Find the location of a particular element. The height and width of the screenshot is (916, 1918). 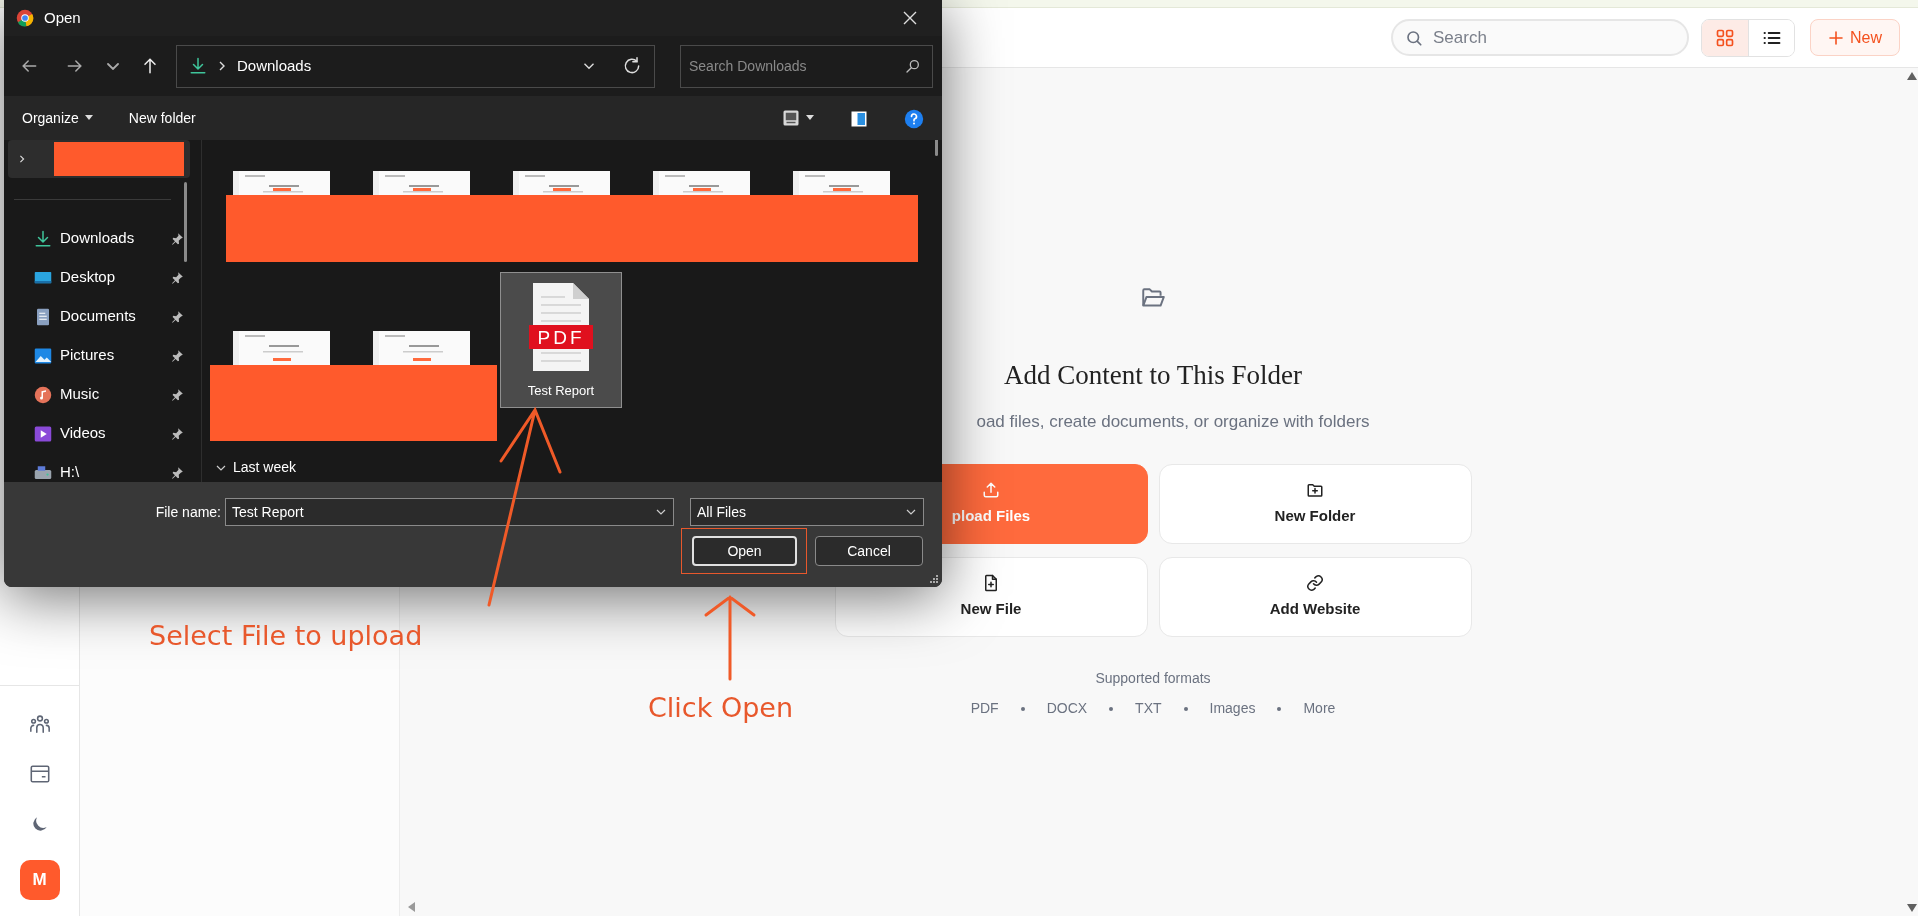

file-plus-icon is located at coordinates (991, 582).